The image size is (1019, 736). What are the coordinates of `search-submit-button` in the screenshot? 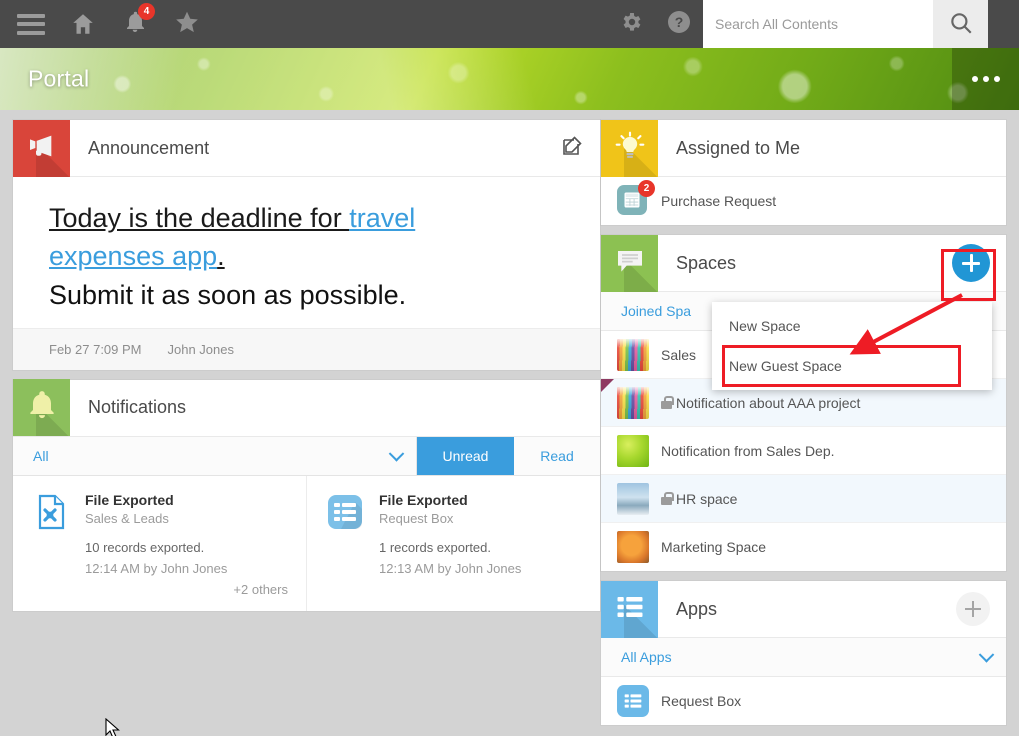 It's located at (960, 24).